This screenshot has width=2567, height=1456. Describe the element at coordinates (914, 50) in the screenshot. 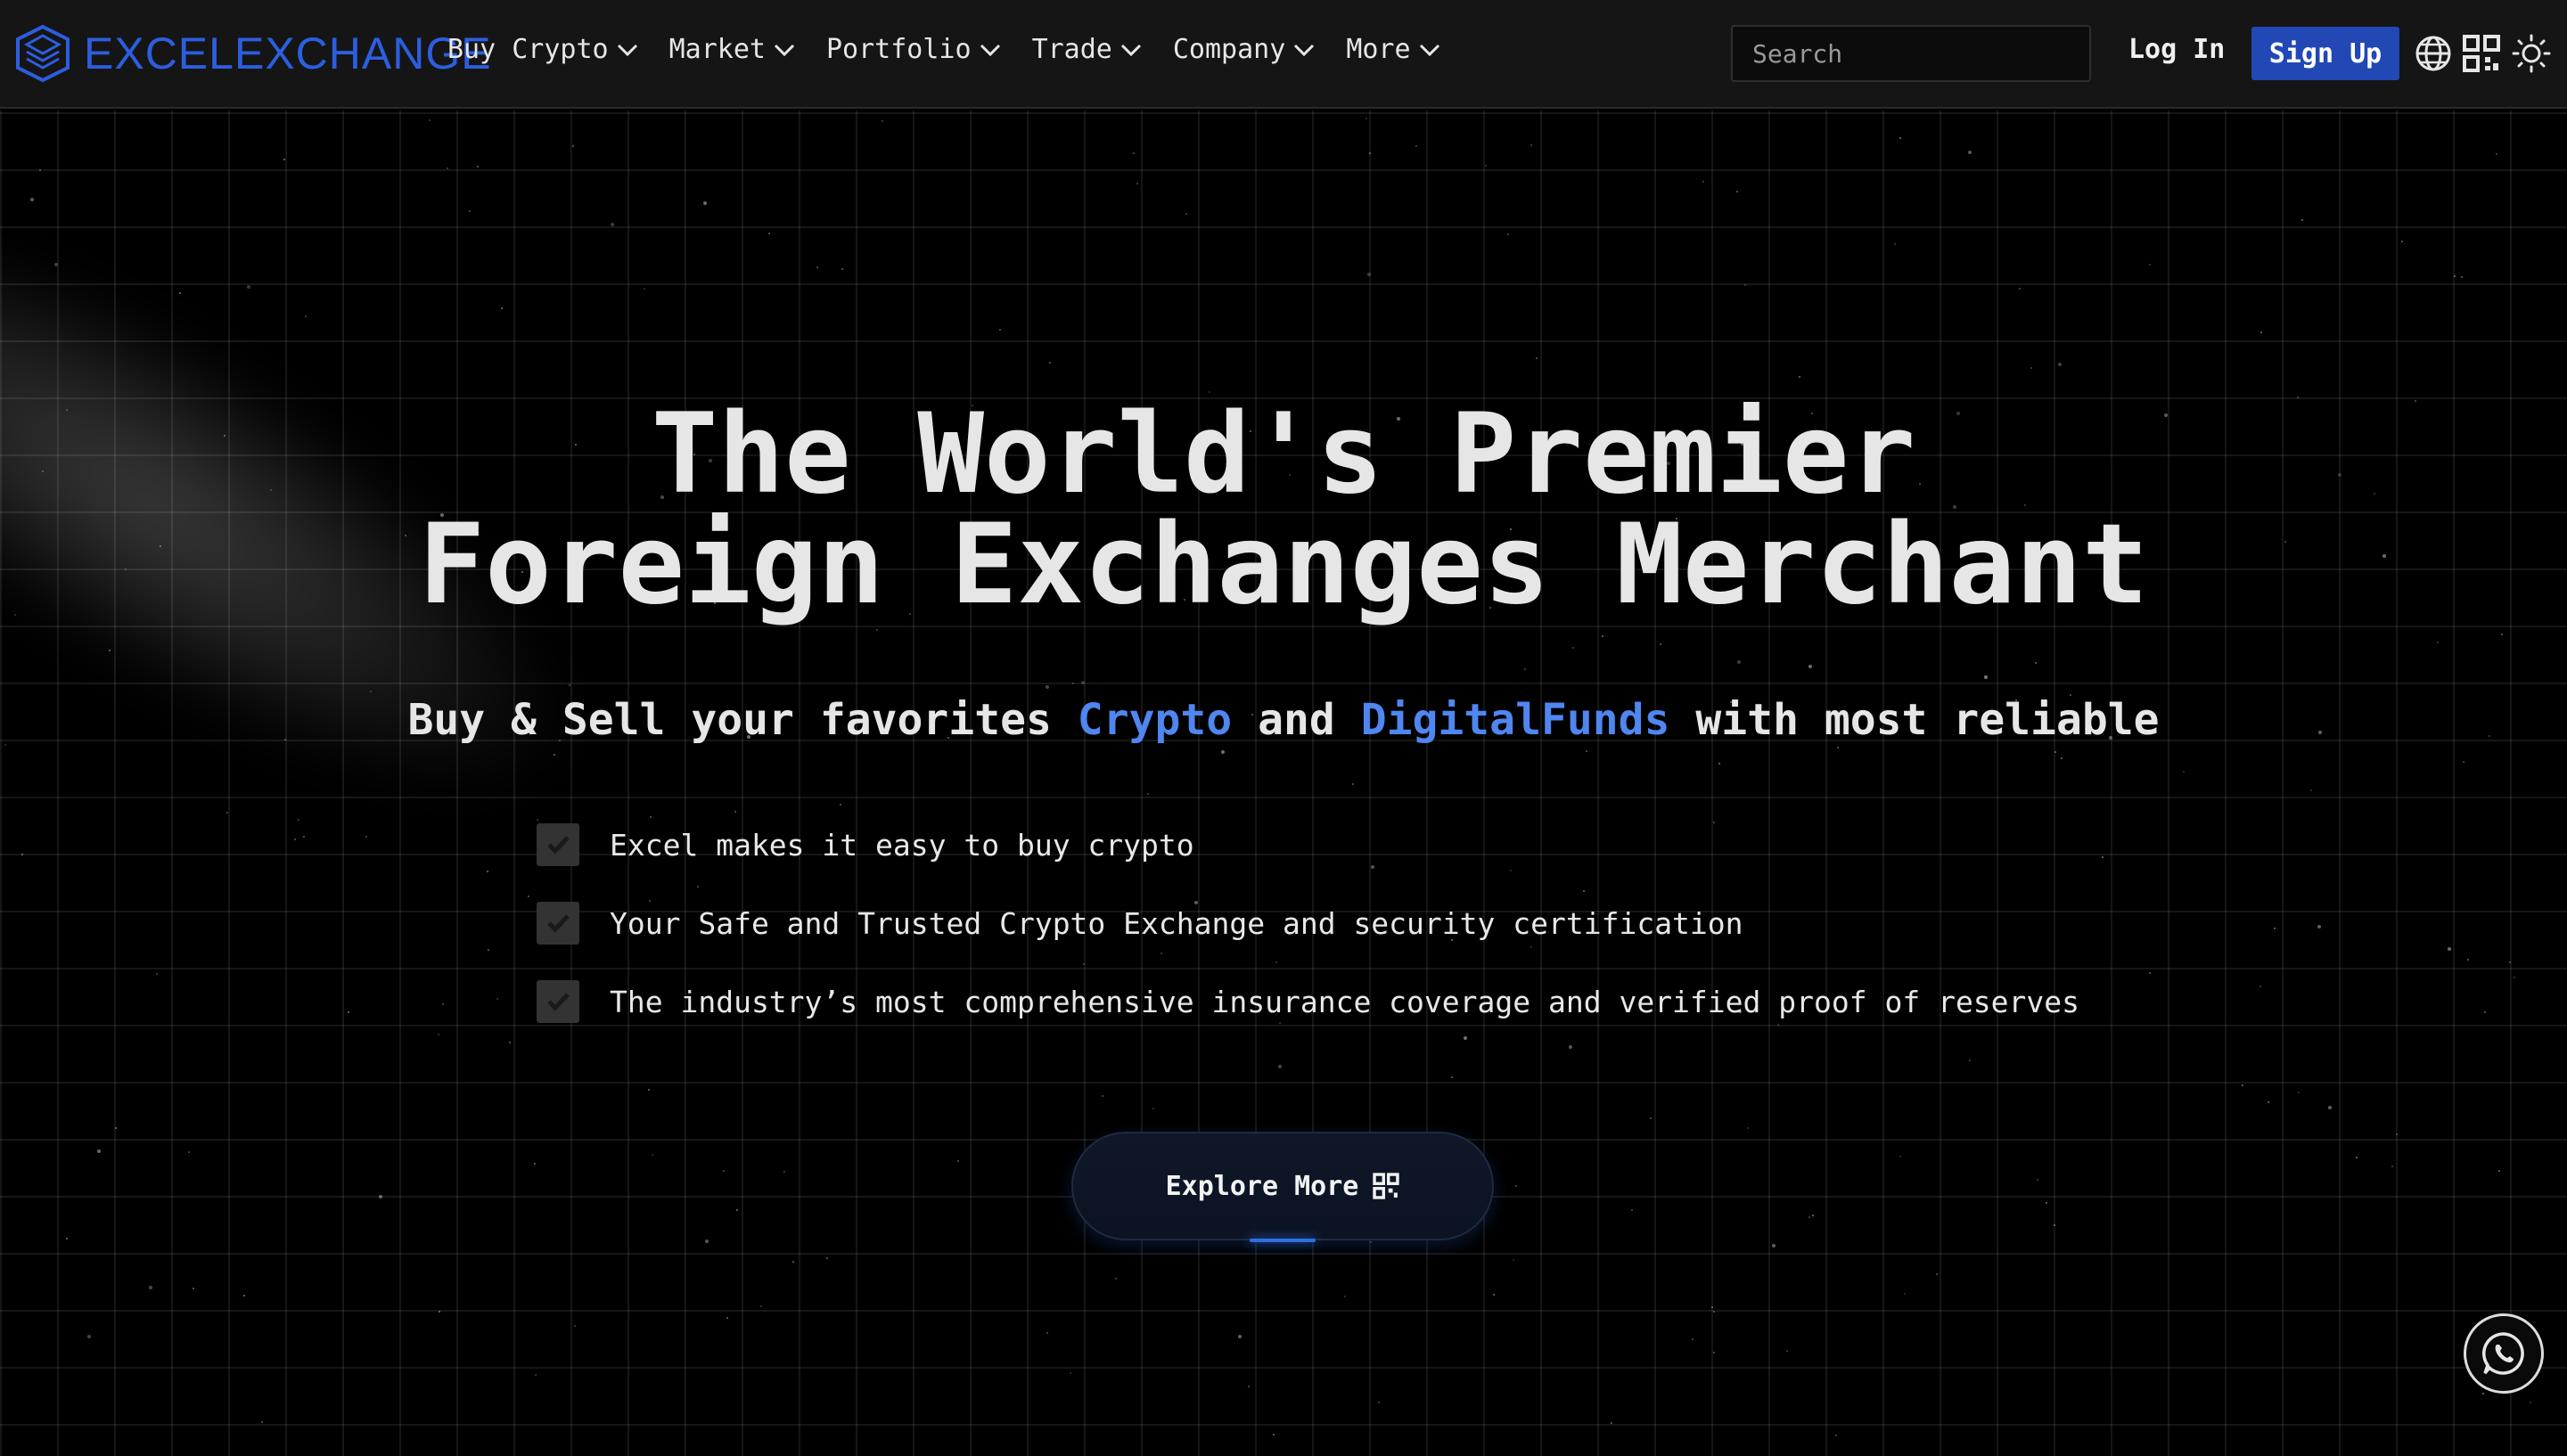

I see `nav-item-portfolio: Portfolio` at that location.